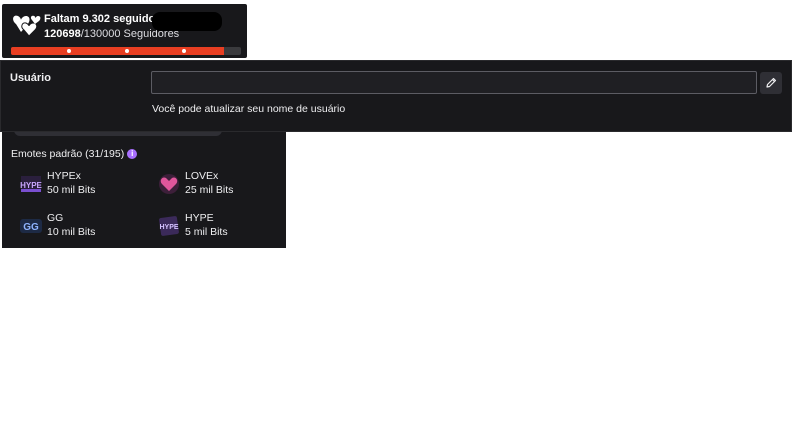 Image resolution: width=800 pixels, height=441 pixels. Describe the element at coordinates (209, 190) in the screenshot. I see `emote-cost: 25 mil Bits` at that location.